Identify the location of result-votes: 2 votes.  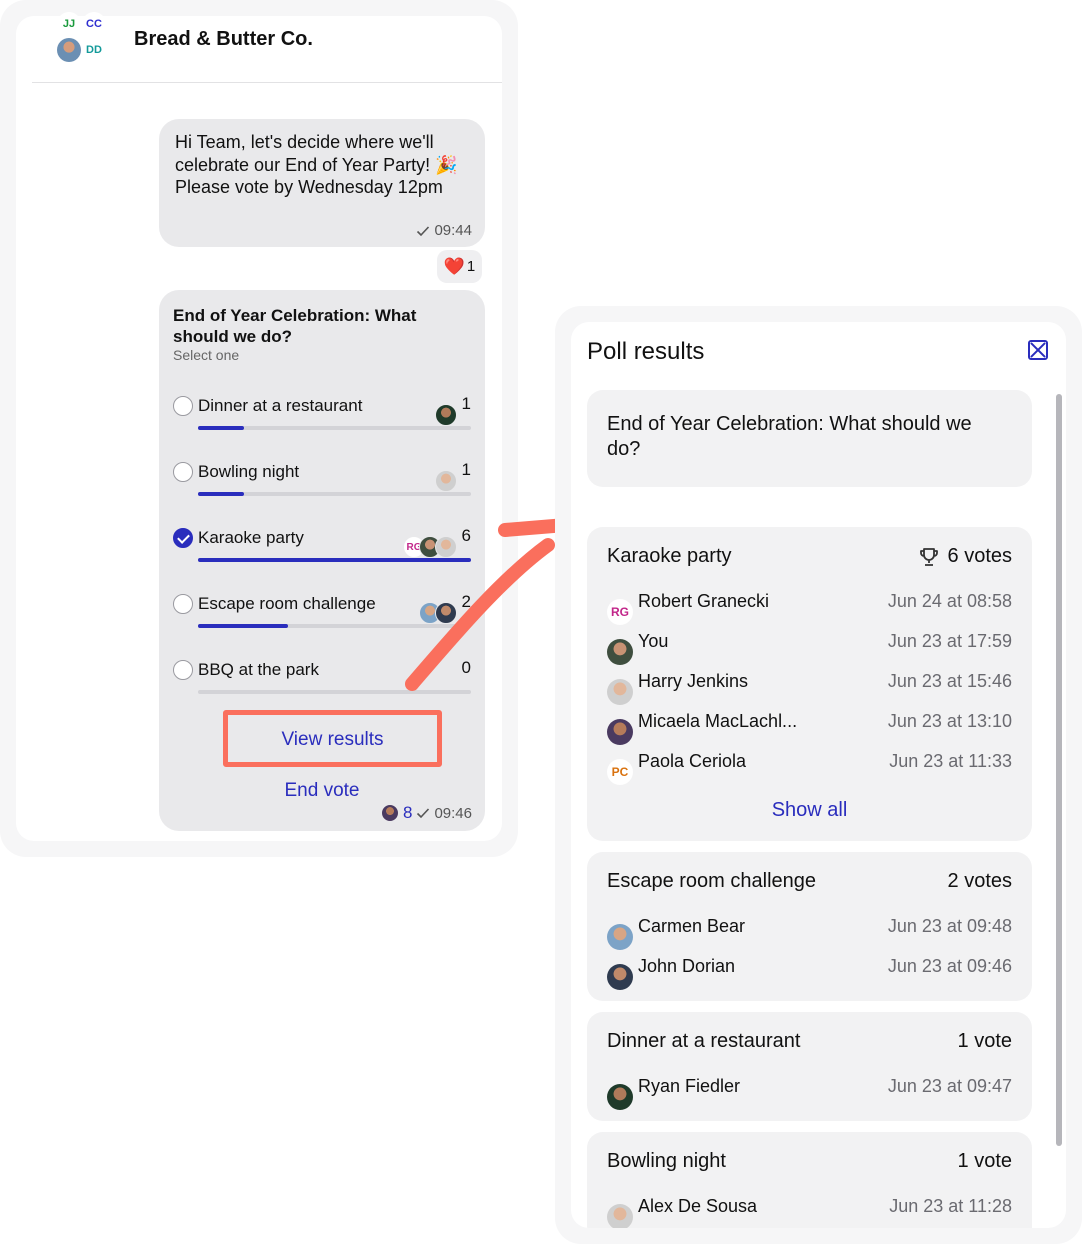
(980, 881).